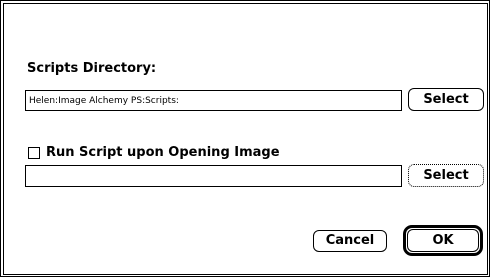 The height and width of the screenshot is (277, 490). Describe the element at coordinates (213, 176) in the screenshot. I see `run-script-path-field` at that location.